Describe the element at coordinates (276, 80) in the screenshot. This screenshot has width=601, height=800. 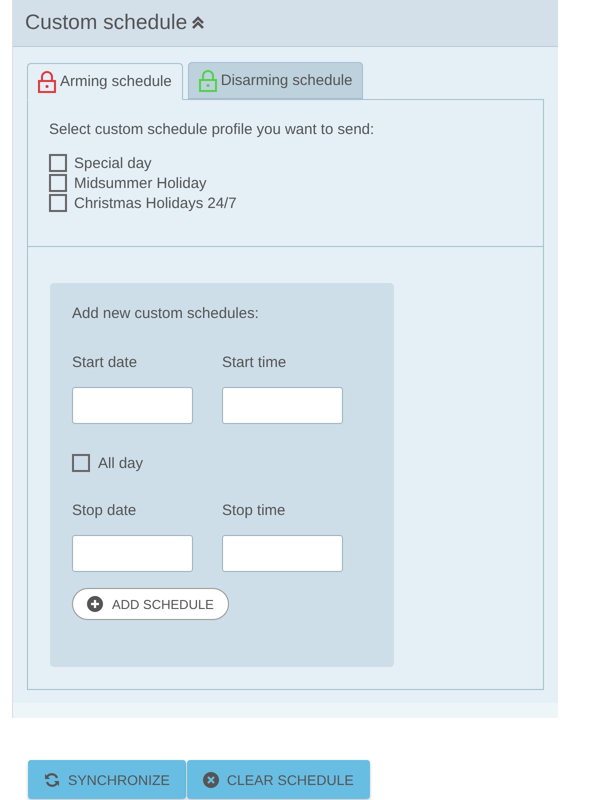
I see `tab: Disarming schedule` at that location.